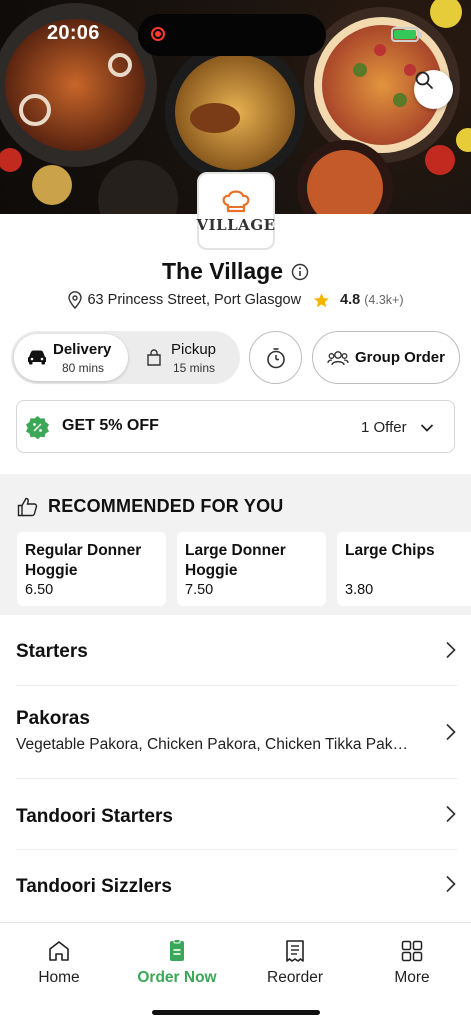 The height and width of the screenshot is (1024, 471). Describe the element at coordinates (236, 201) in the screenshot. I see `chef-hat-icon` at that location.